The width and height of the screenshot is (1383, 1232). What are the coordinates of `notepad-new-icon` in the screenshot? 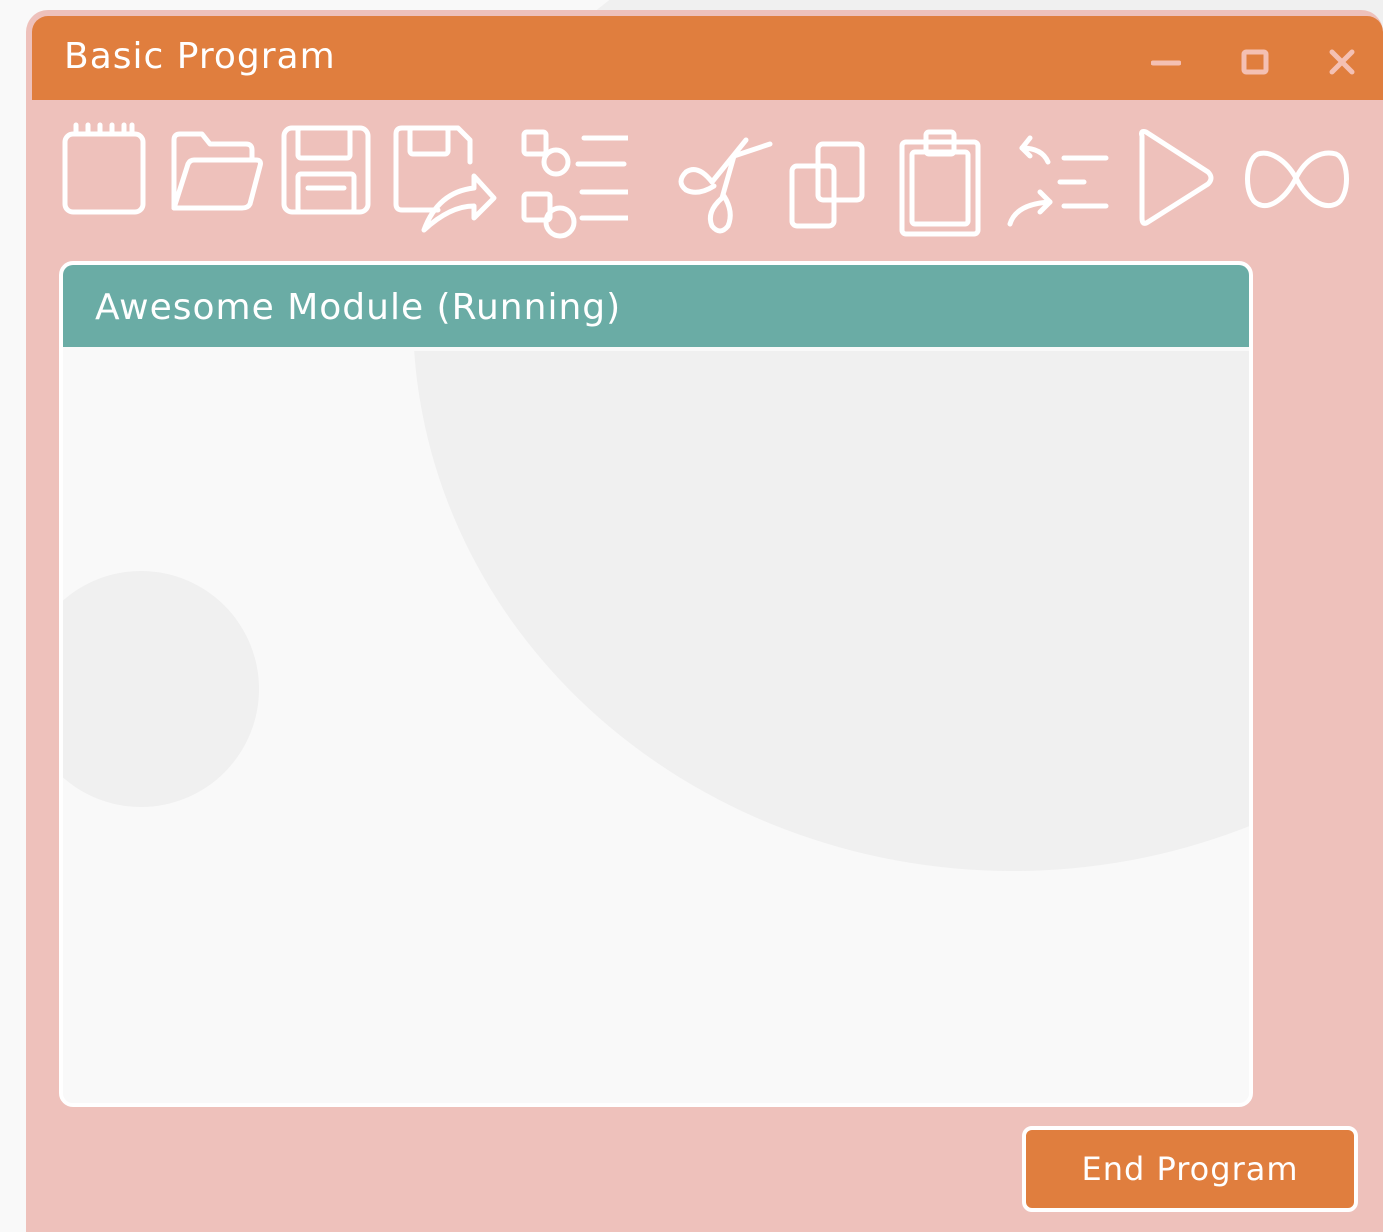 It's located at (104, 168).